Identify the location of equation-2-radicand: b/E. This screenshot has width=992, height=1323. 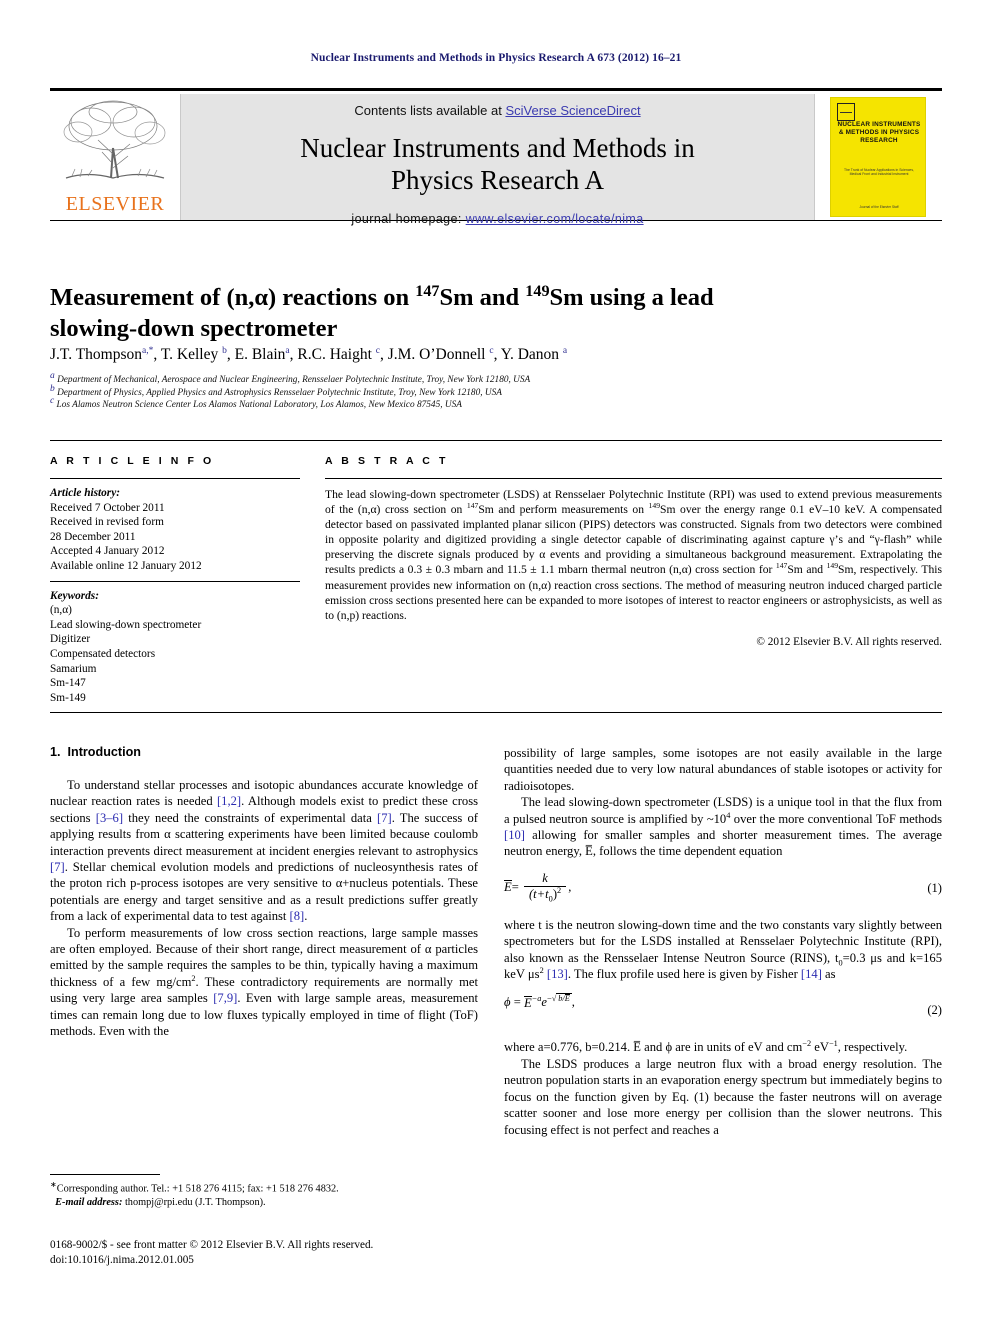
(564, 998).